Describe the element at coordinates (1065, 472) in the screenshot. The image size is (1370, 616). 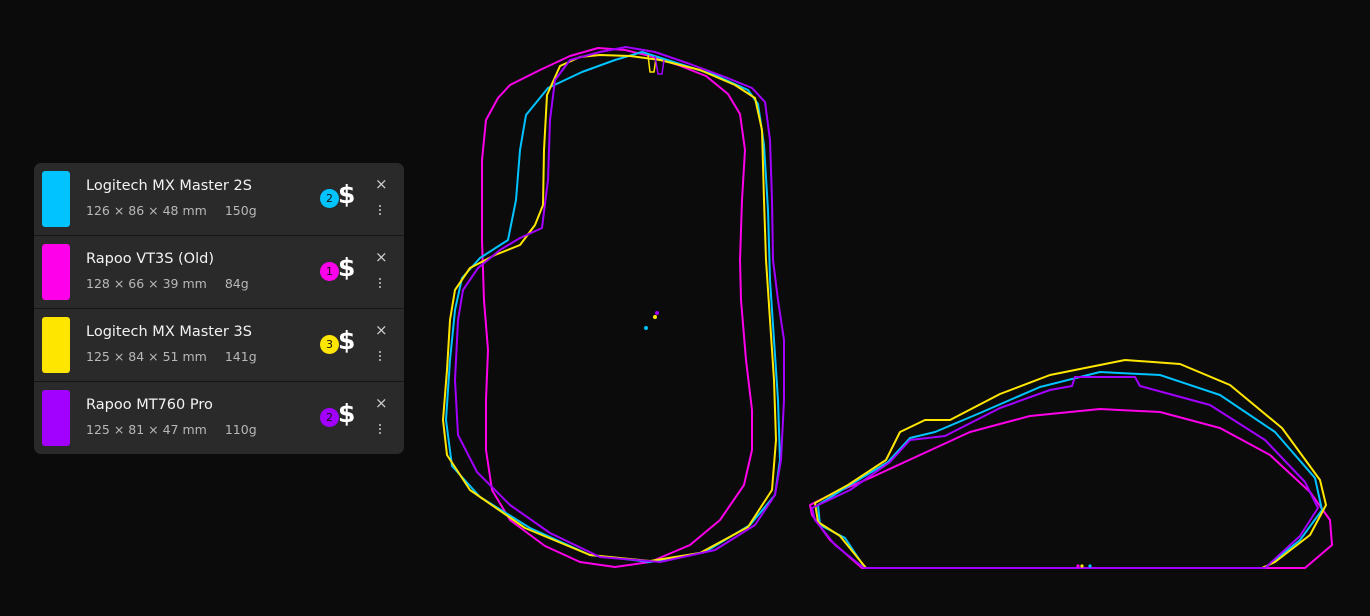
I see `side-outline-rapoo-mt760` at that location.